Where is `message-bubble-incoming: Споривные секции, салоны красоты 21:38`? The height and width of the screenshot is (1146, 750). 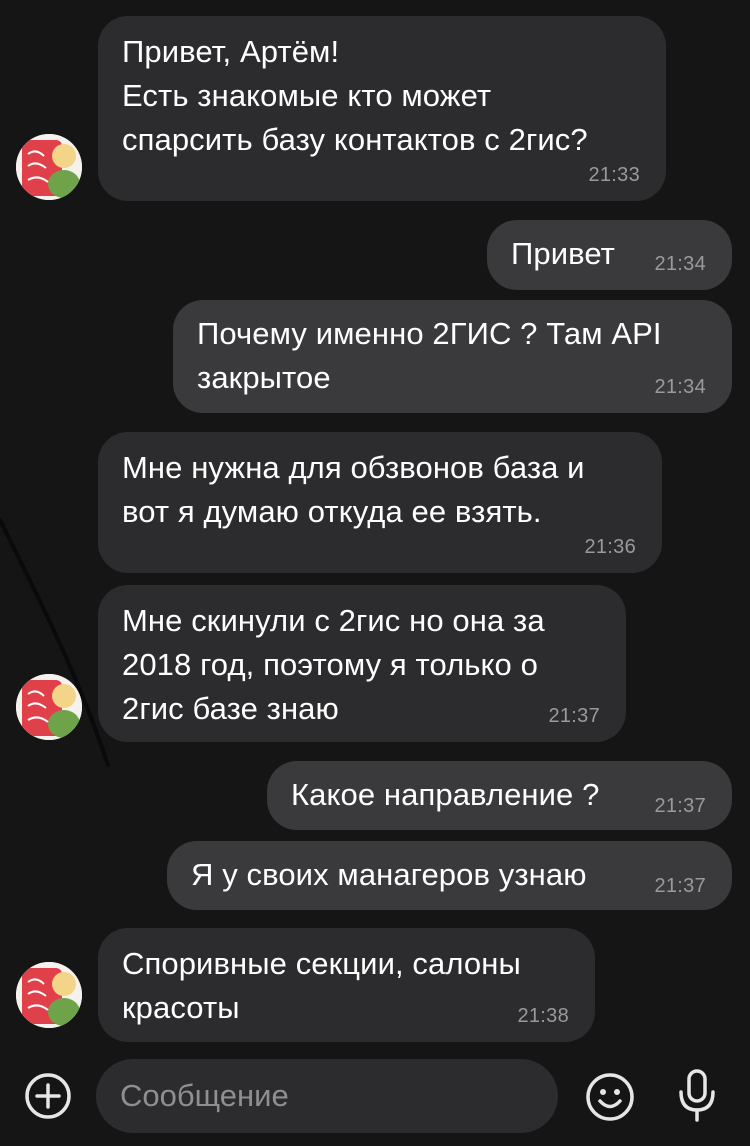
message-bubble-incoming: Споривные секции, салоны красоты 21:38 is located at coordinates (346, 985).